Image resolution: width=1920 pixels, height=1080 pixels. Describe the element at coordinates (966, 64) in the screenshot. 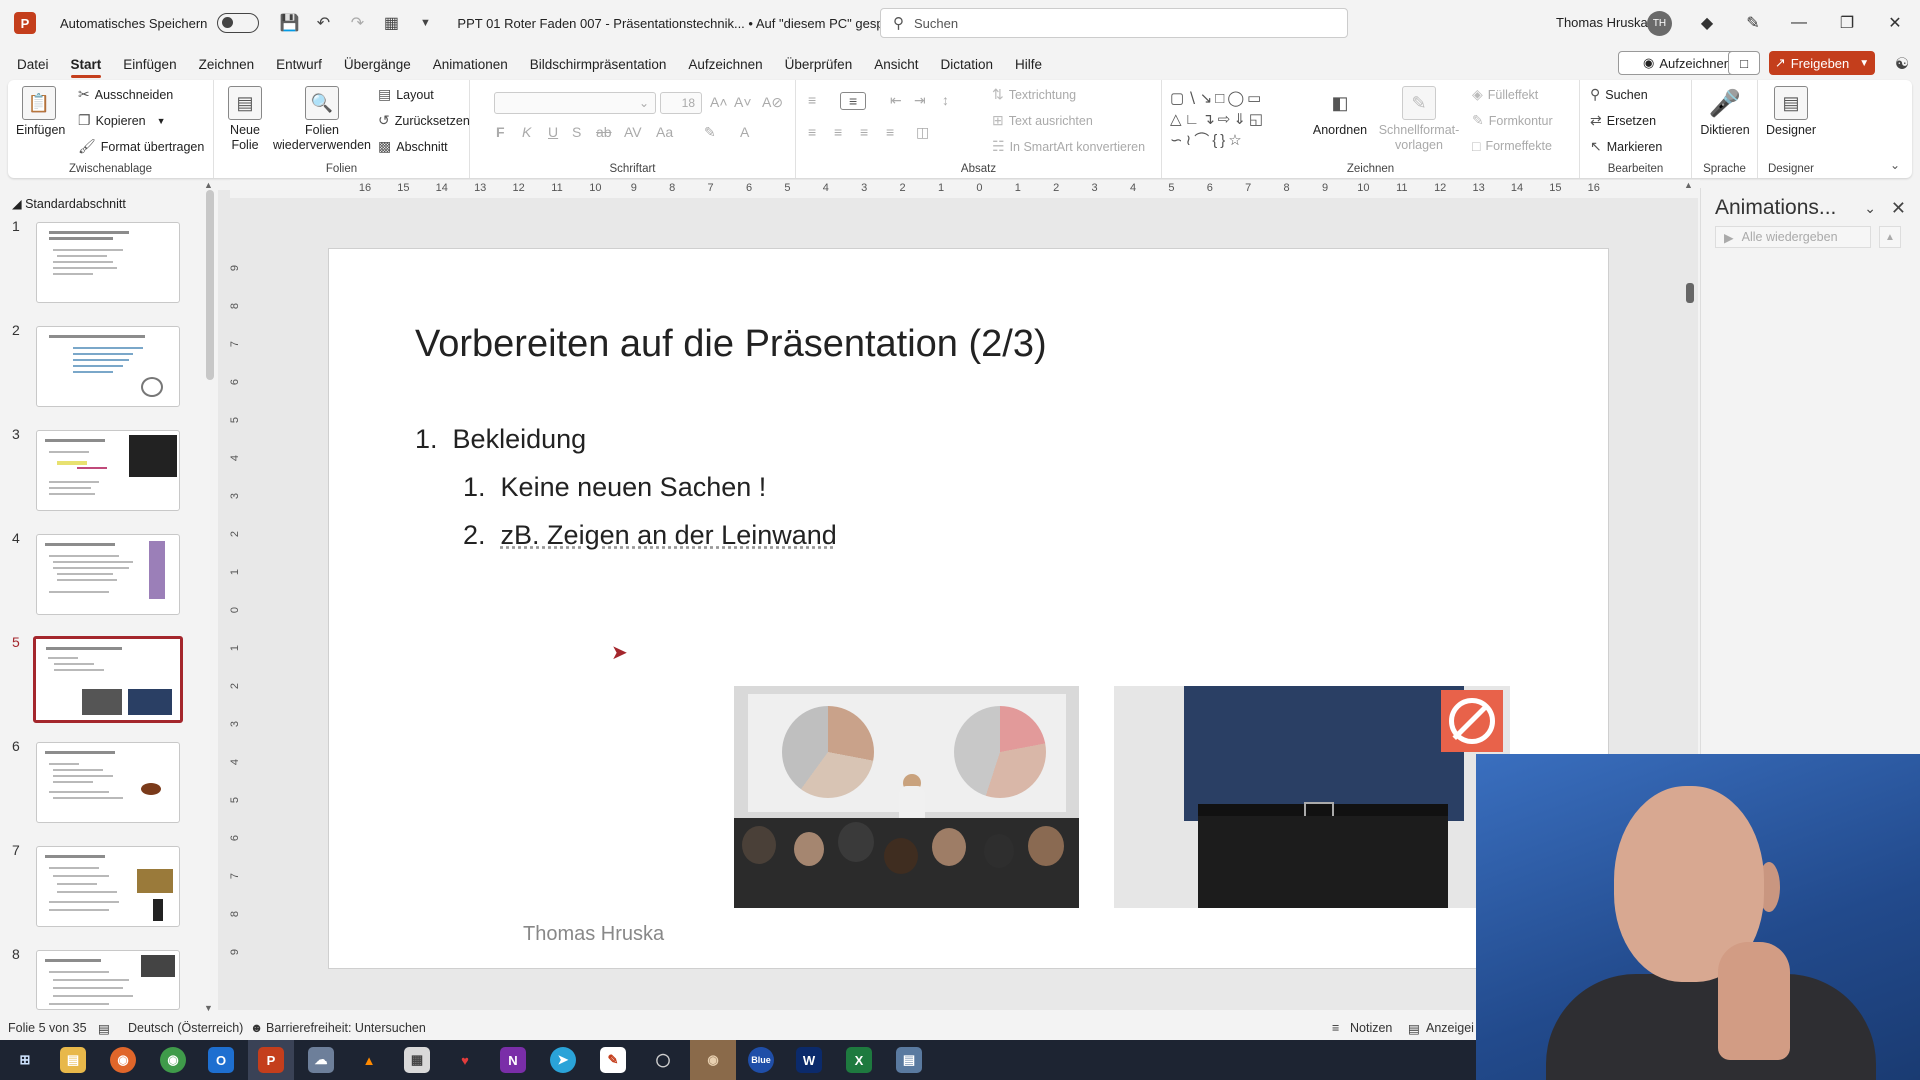

I see `tab-dictation: Dictation` at that location.